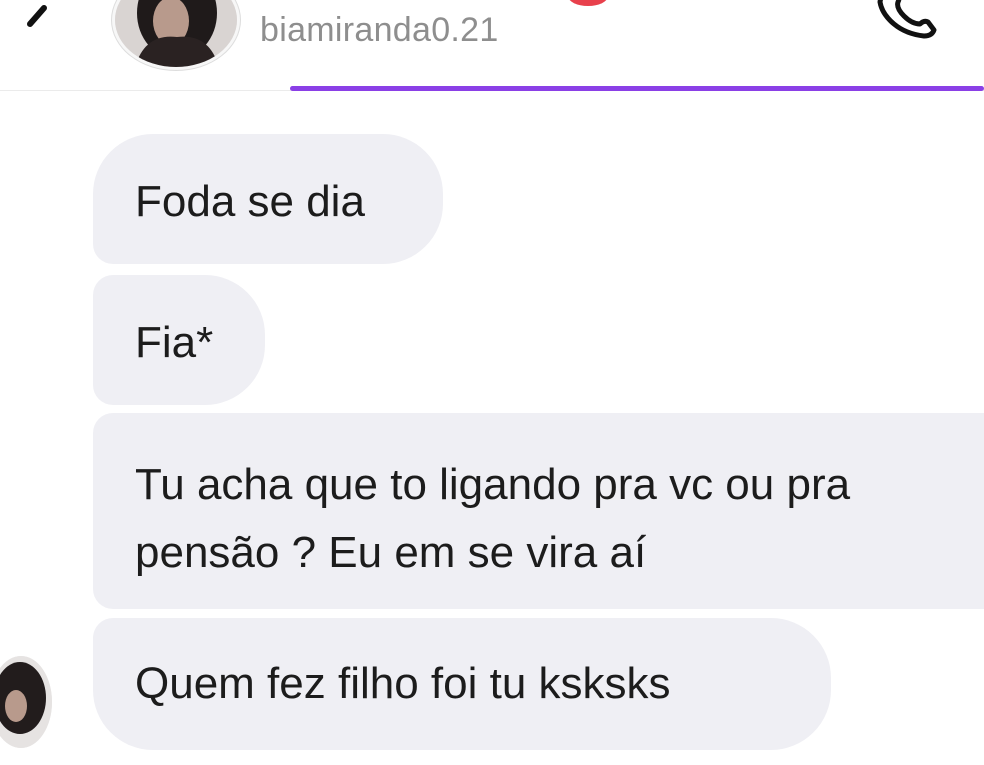 The width and height of the screenshot is (984, 765). I want to click on phone-icon, so click(907, 19).